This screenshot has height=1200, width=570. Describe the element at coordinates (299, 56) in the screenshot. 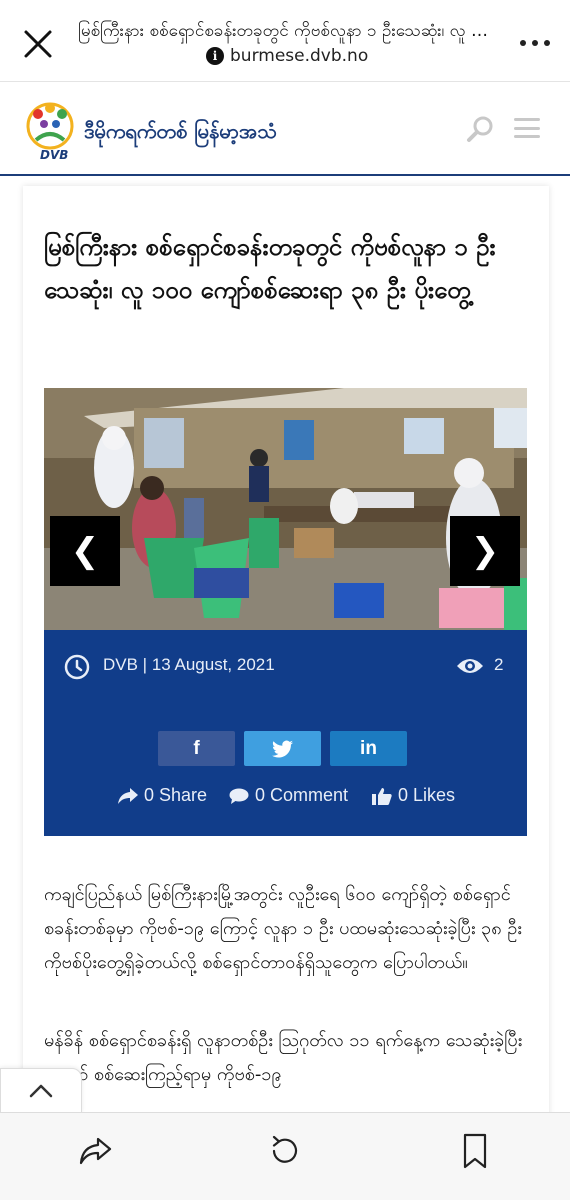

I see `url-text: burmese.dvb.no` at that location.